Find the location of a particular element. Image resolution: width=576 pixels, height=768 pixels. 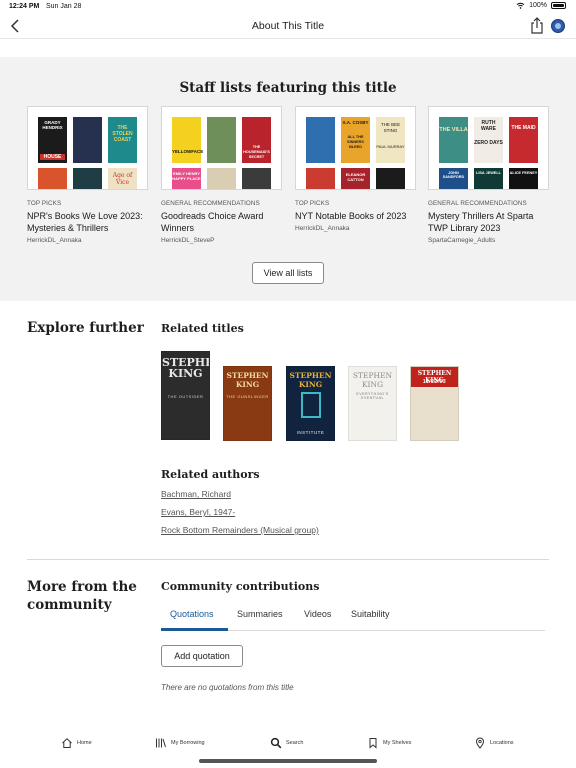

tab-suitability: Suitability is located at coordinates (370, 614).